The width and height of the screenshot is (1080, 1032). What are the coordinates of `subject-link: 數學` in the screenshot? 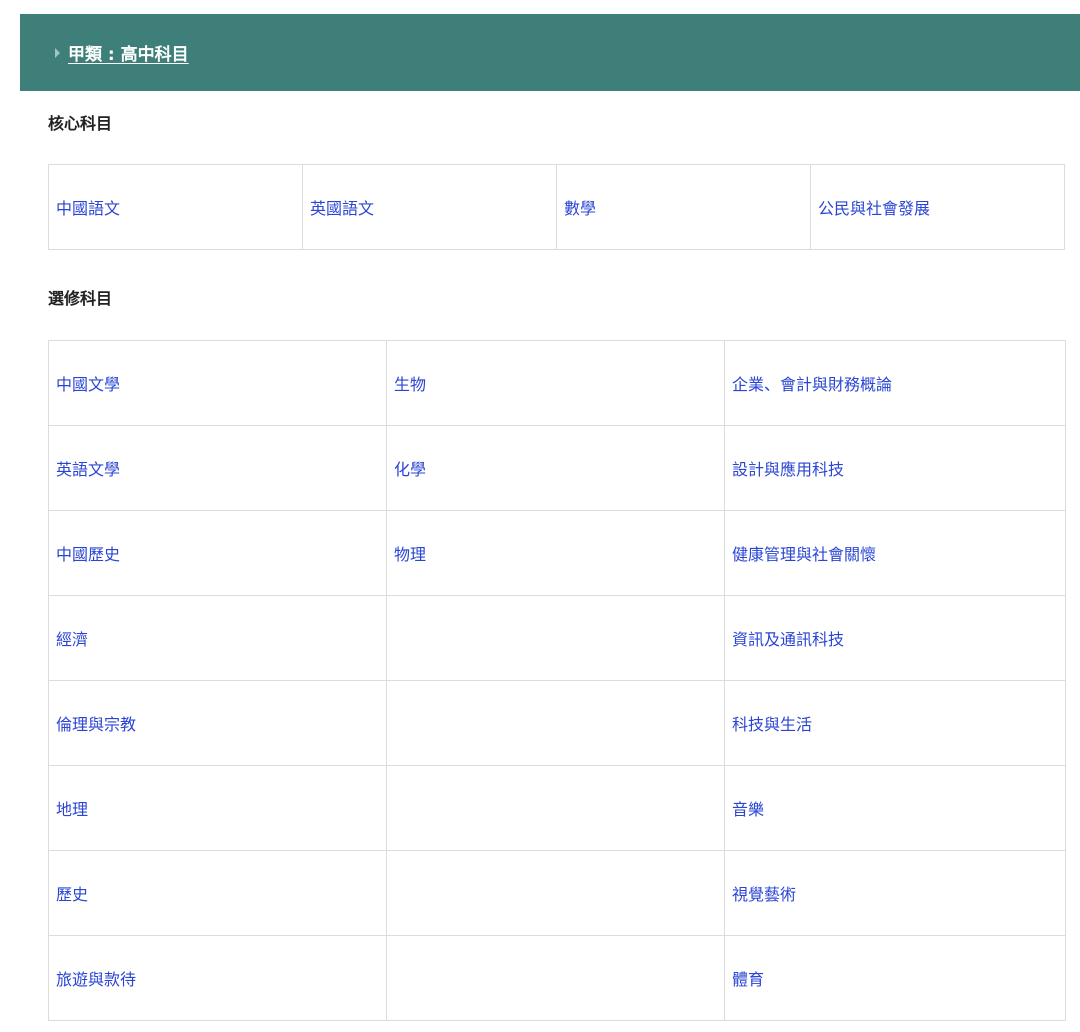 It's located at (580, 208).